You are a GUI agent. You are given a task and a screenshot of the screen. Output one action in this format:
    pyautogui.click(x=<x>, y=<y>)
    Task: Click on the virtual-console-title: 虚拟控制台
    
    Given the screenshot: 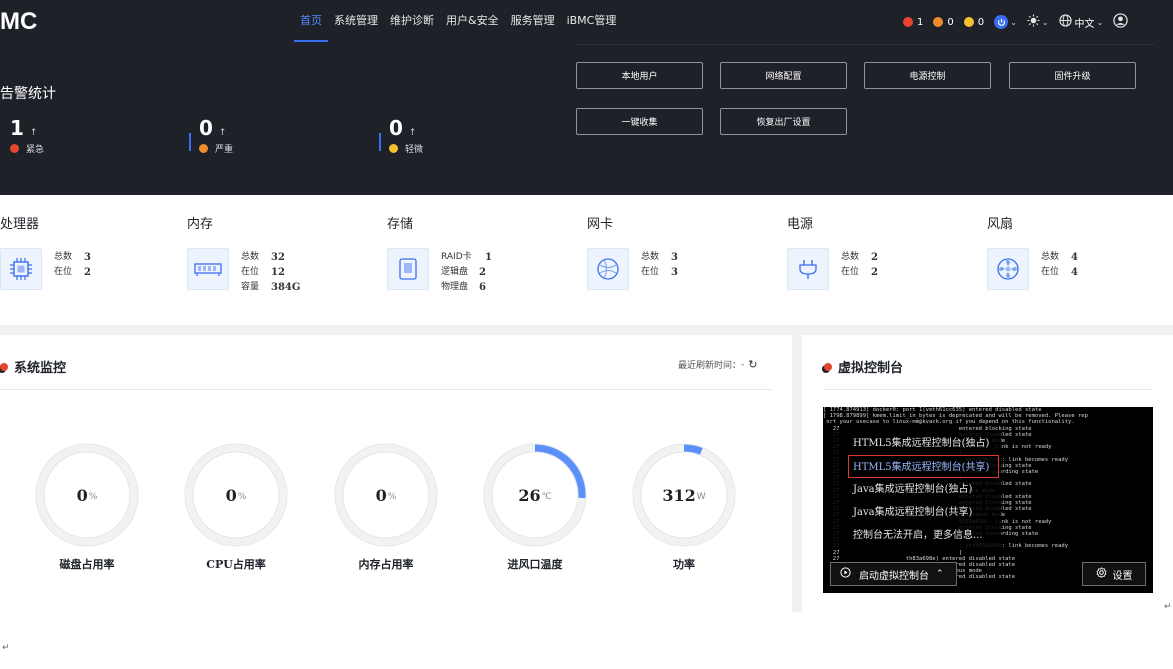 What is the action you would take?
    pyautogui.click(x=863, y=366)
    